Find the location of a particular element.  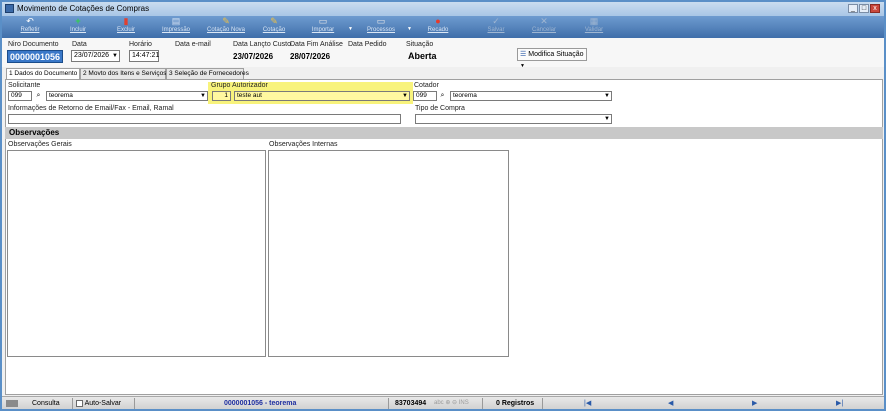

validar-button: ▦ Validar is located at coordinates (594, 27).